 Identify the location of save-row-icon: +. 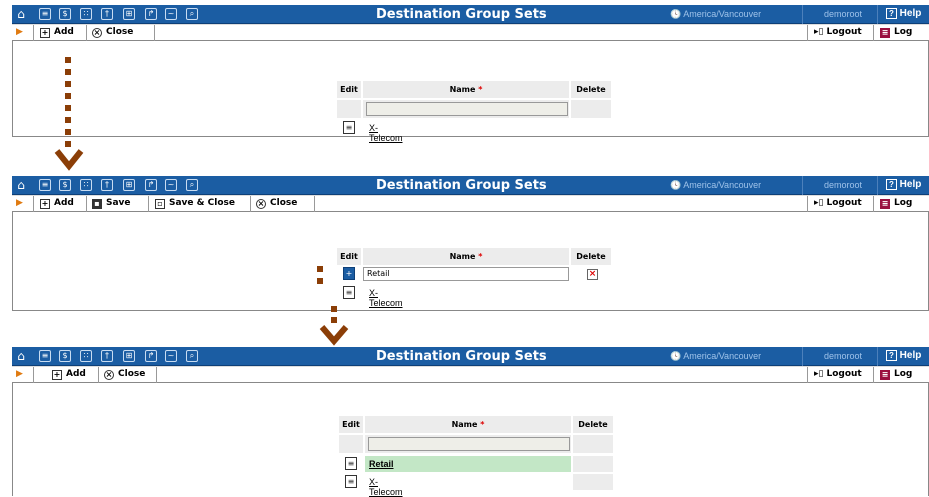
(349, 273).